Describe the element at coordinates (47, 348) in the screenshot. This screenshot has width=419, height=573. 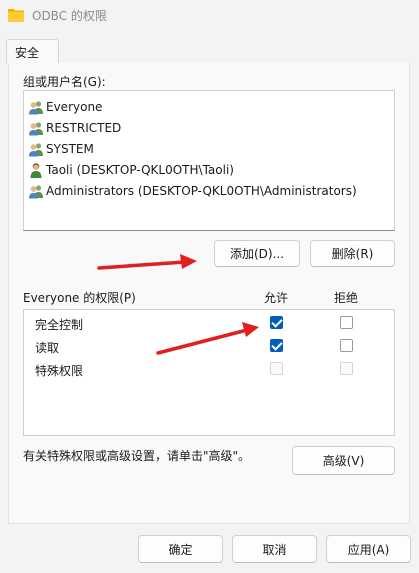
I see `permission-name: 读取` at that location.